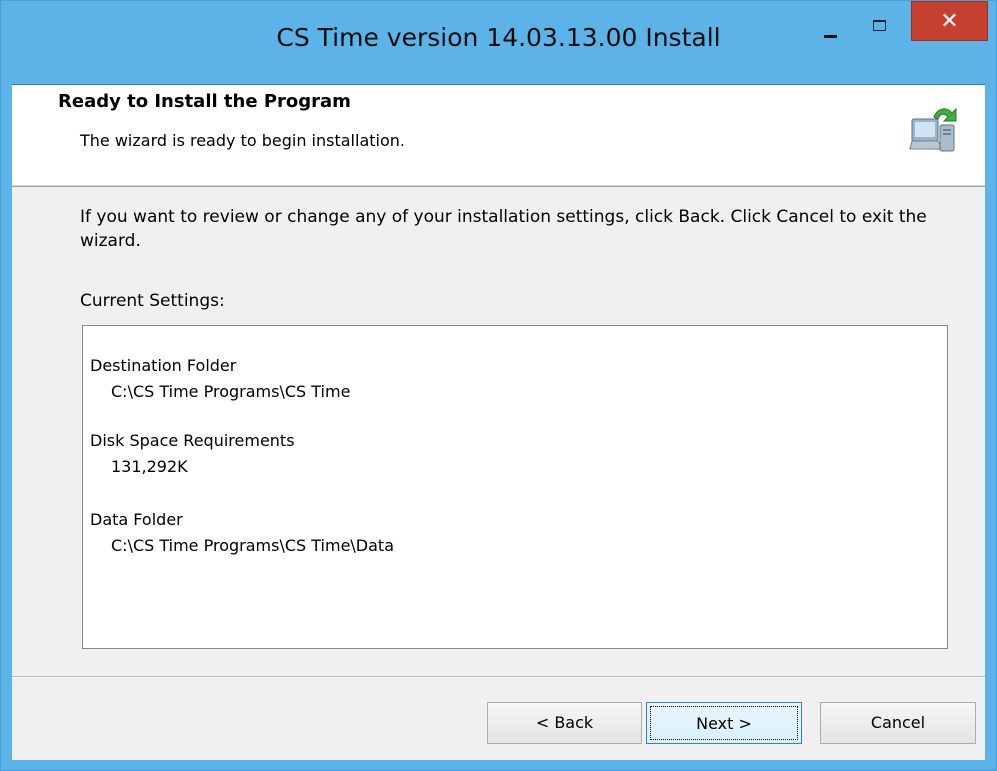 Image resolution: width=997 pixels, height=771 pixels. Describe the element at coordinates (152, 301) in the screenshot. I see `current-settings-label: Current Settings:` at that location.